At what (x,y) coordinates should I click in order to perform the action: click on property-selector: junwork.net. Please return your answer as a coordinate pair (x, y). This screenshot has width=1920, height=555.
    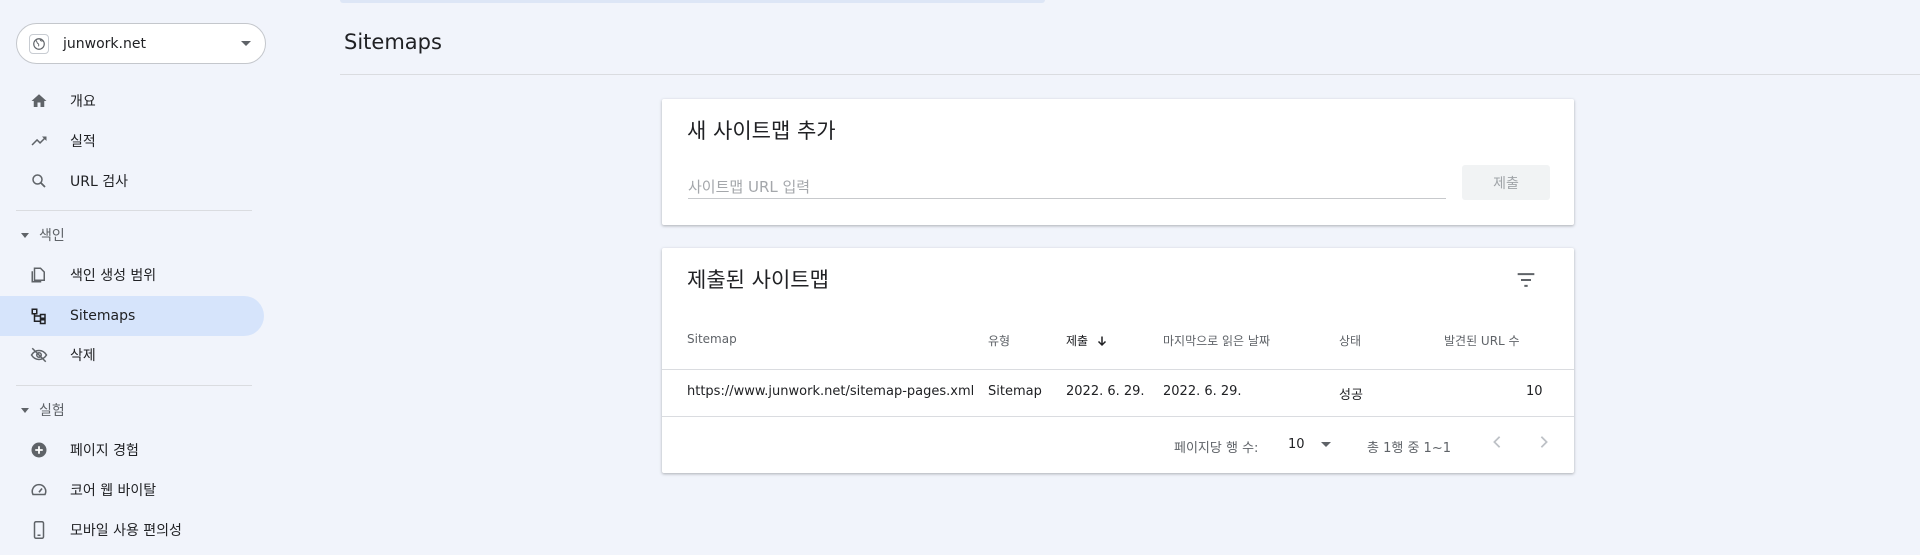
    Looking at the image, I should click on (141, 43).